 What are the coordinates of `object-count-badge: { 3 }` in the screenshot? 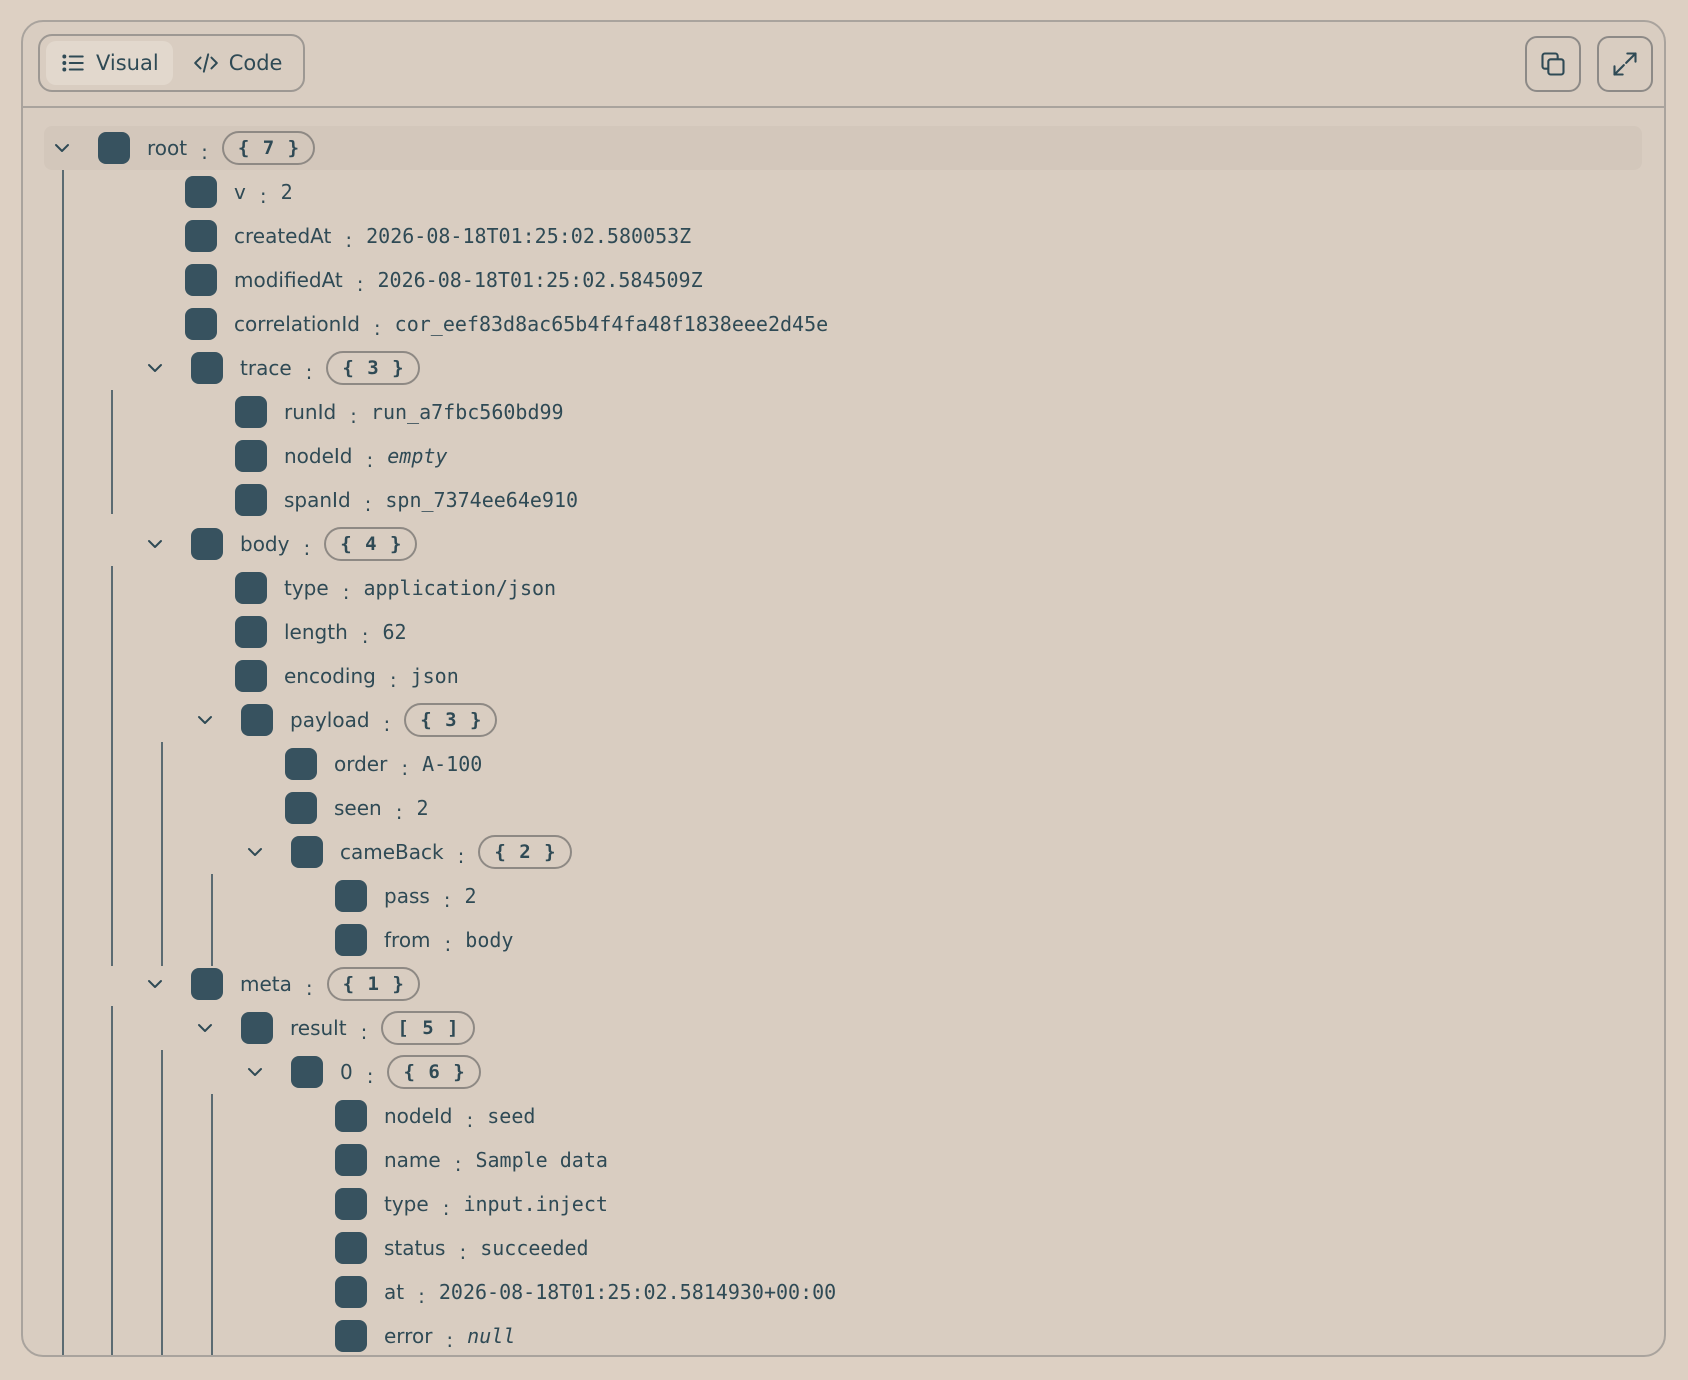 It's located at (373, 368).